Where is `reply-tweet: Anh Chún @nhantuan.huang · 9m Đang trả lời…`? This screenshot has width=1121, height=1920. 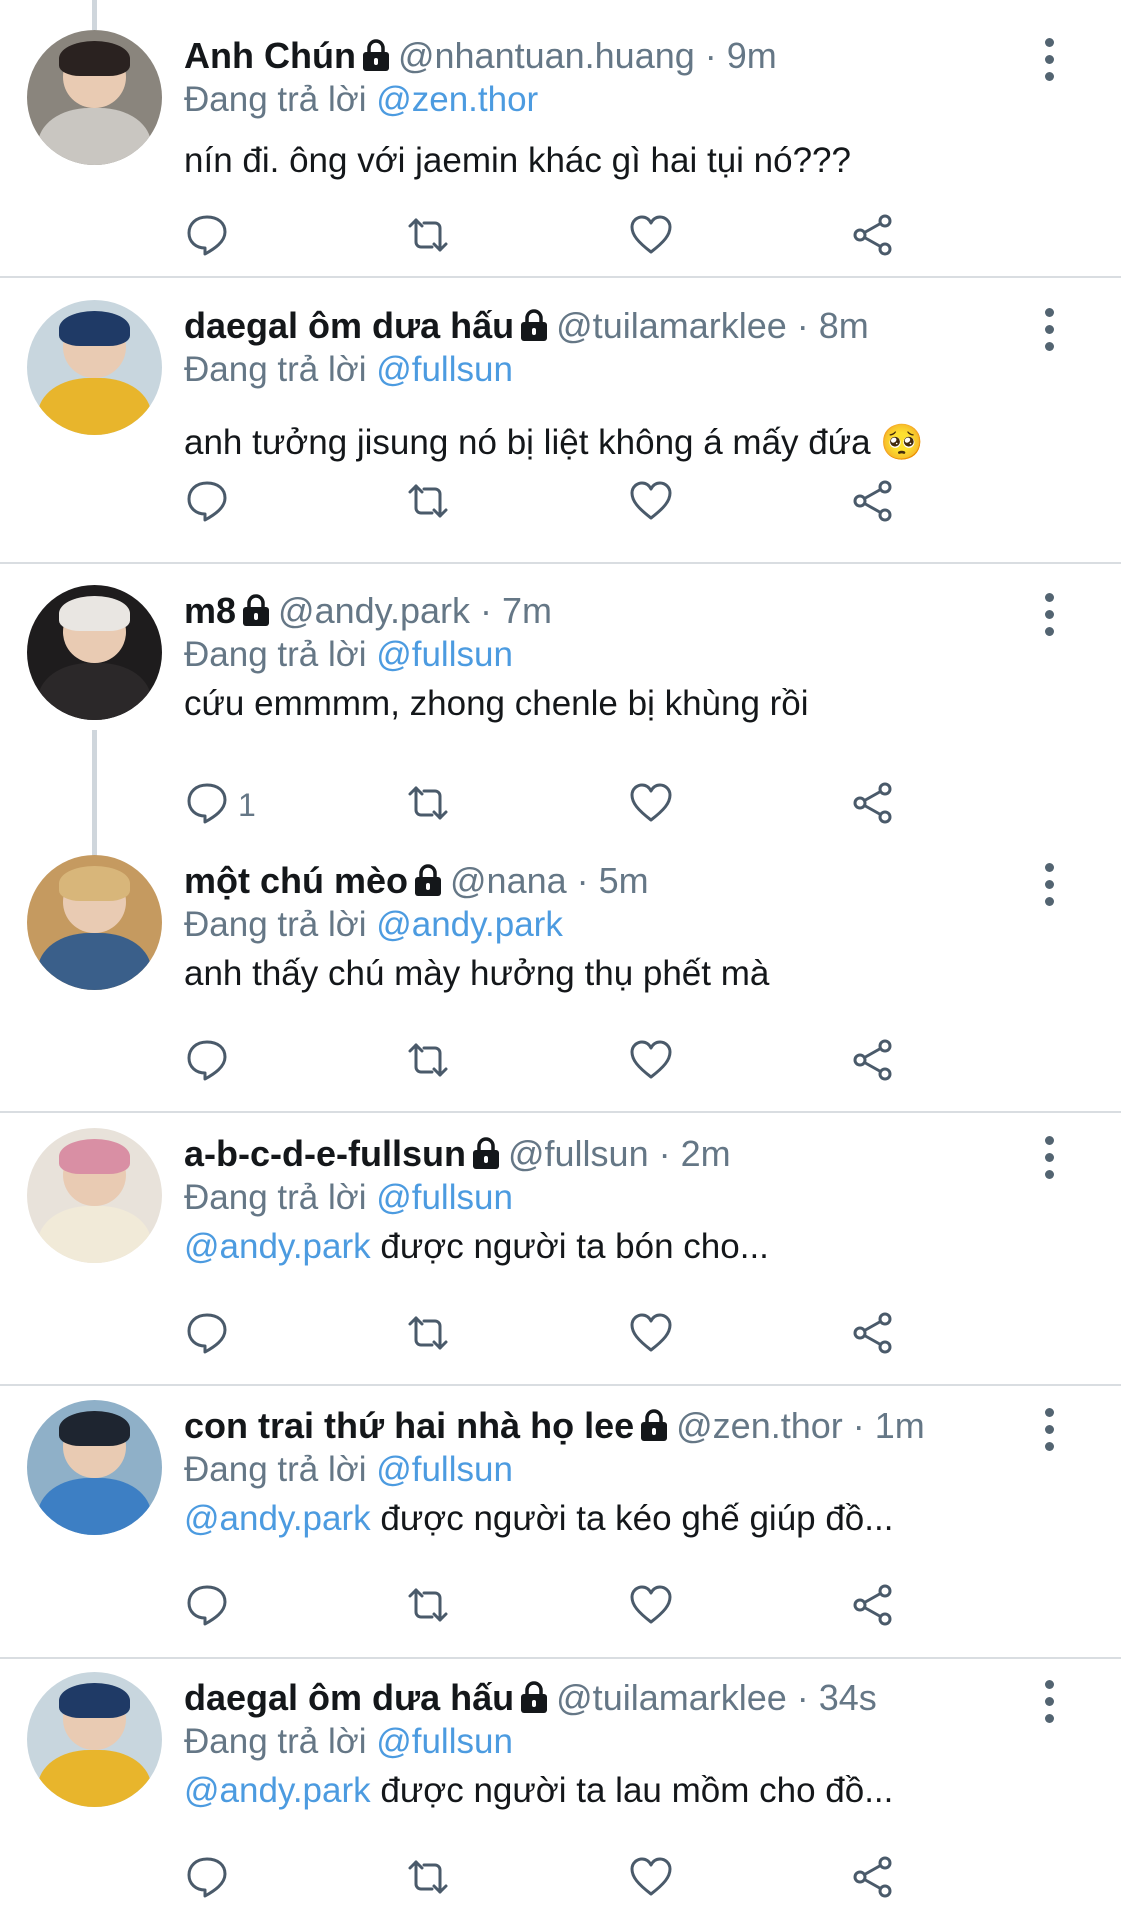
reply-tweet: Anh Chún @nhantuan.huang · 9m Đang trả lời… is located at coordinates (560, 136).